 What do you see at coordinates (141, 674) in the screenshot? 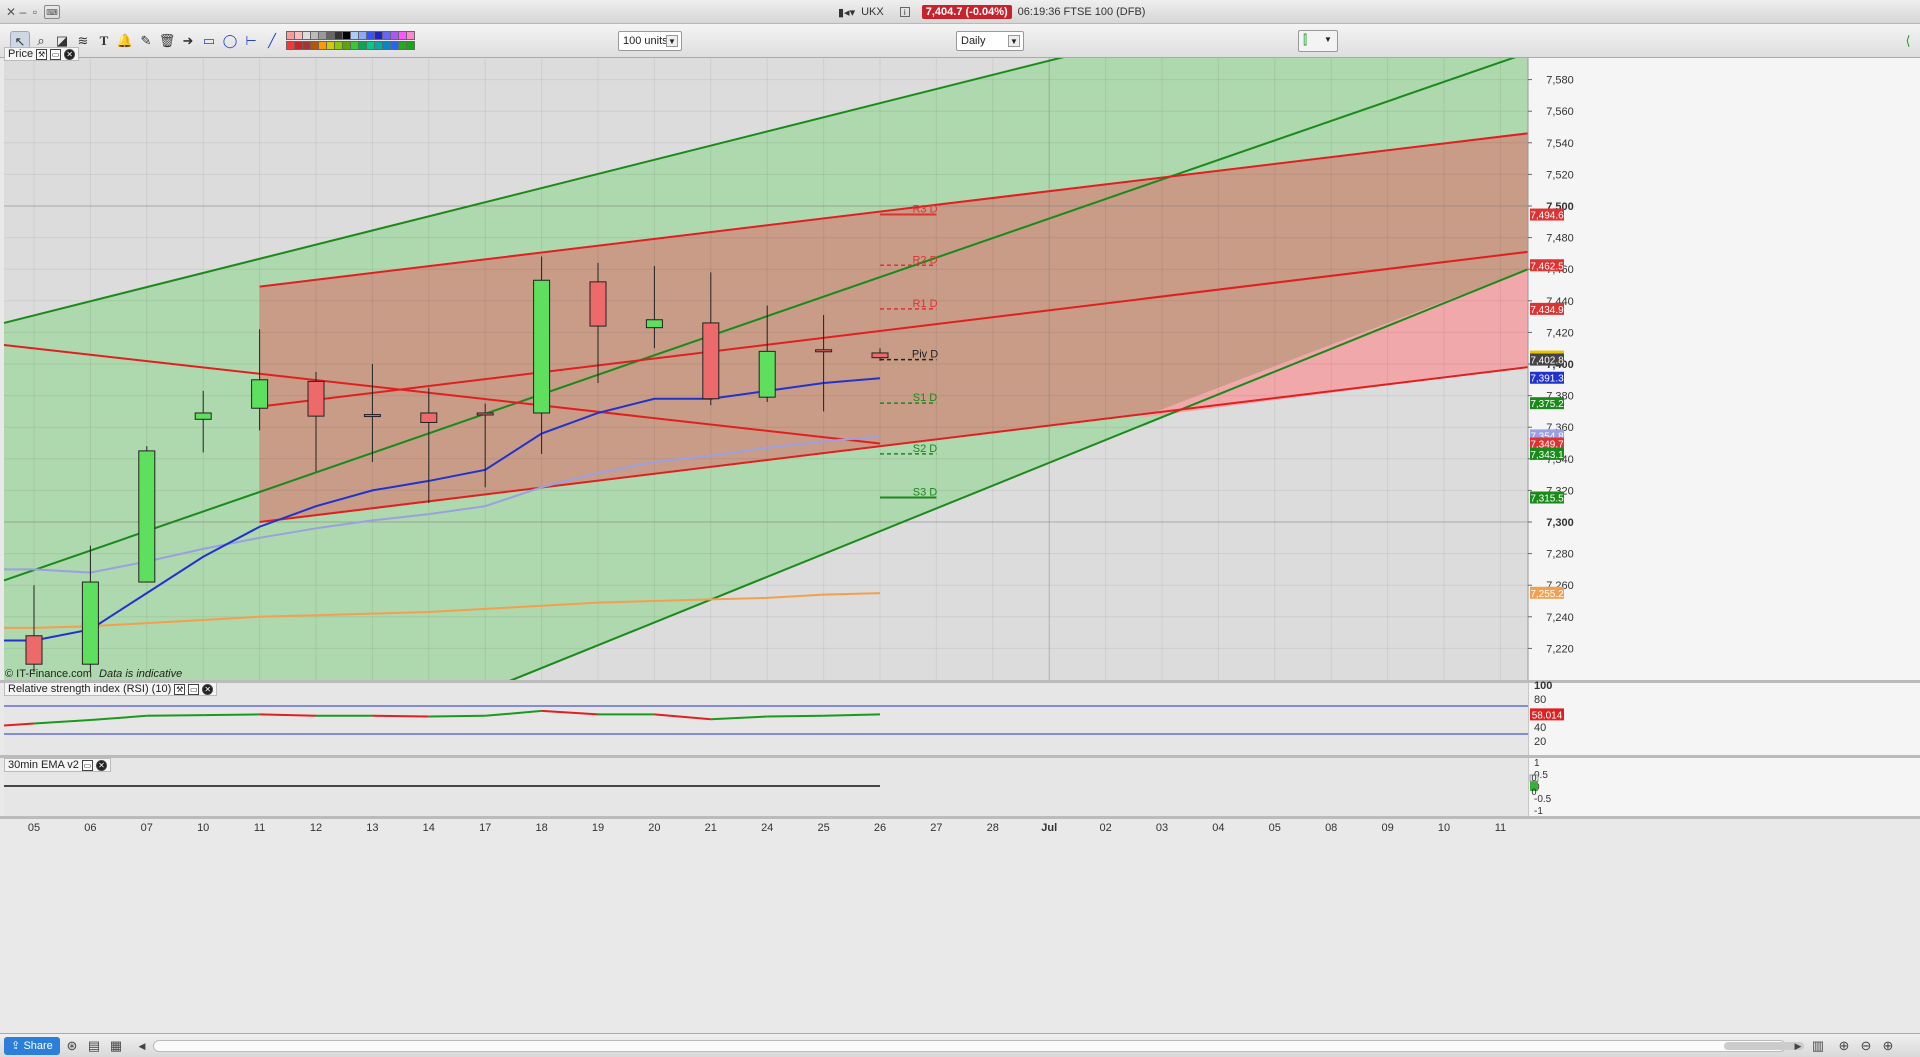
I see `watermark-note: Data is indicative` at bounding box center [141, 674].